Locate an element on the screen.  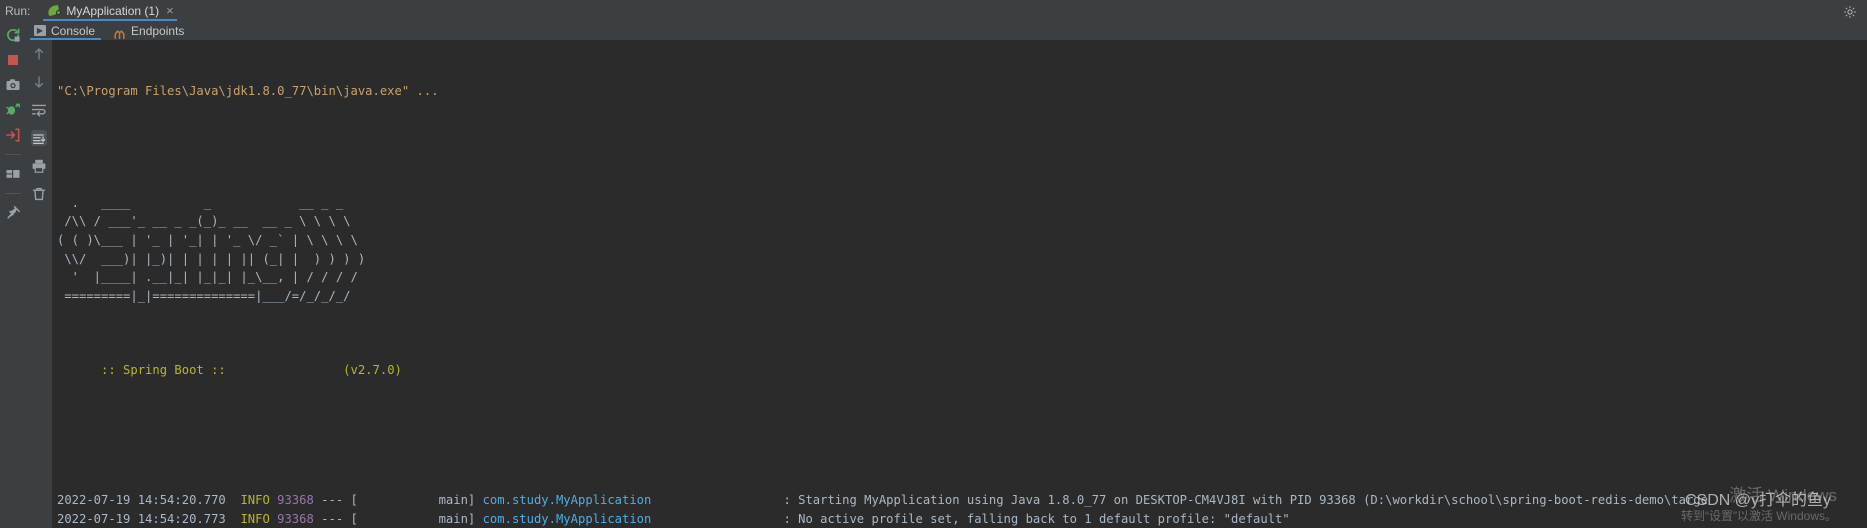
run-tab-myapplication: MyApplication (1) × is located at coordinates (109, 10).